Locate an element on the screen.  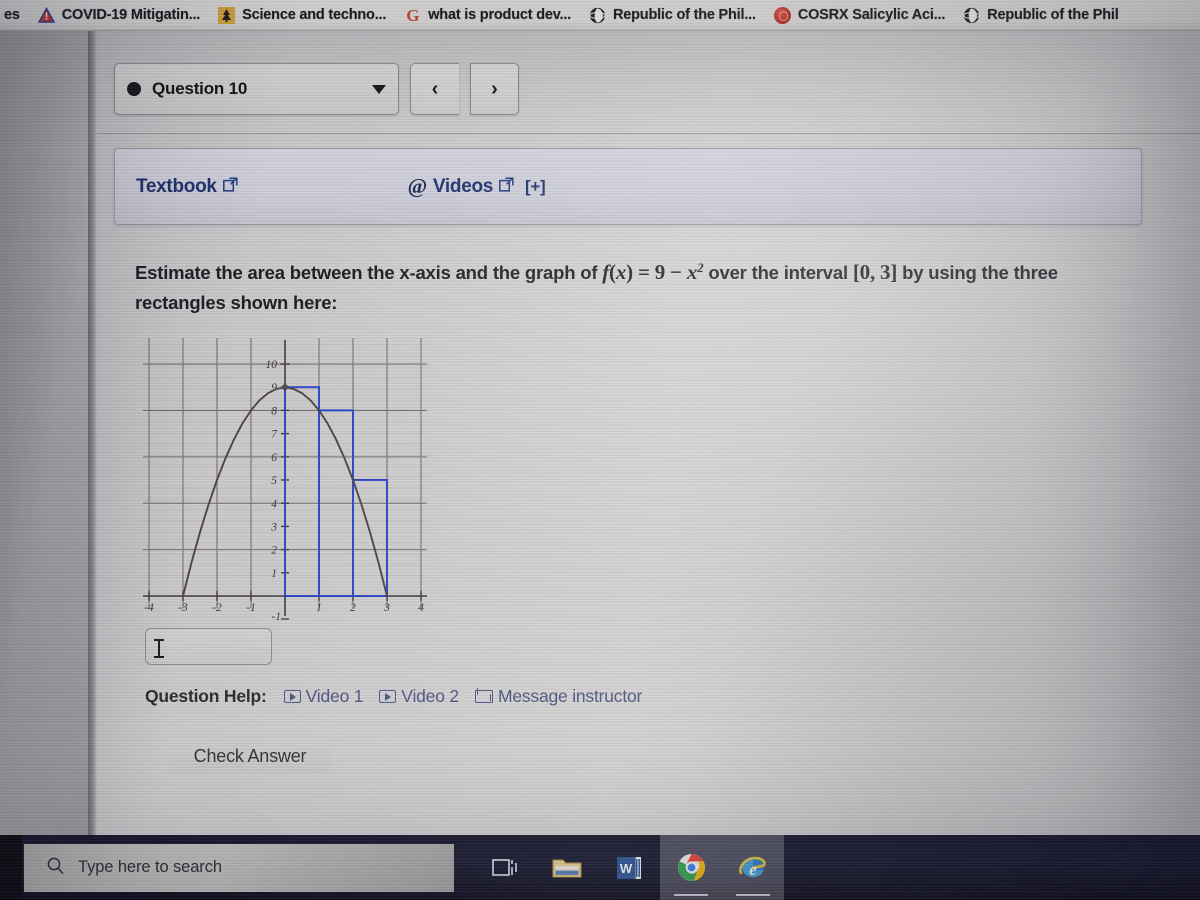
textbook-link: Textbook is located at coordinates (187, 187).